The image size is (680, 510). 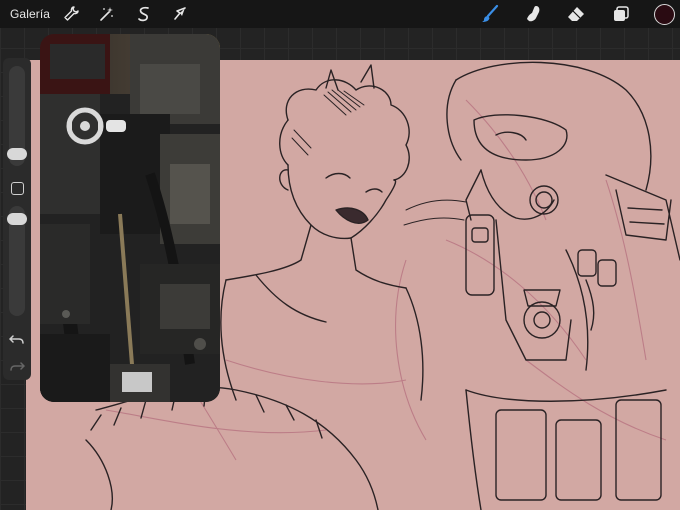 I want to click on top-toolbar: Galería, so click(x=340, y=14).